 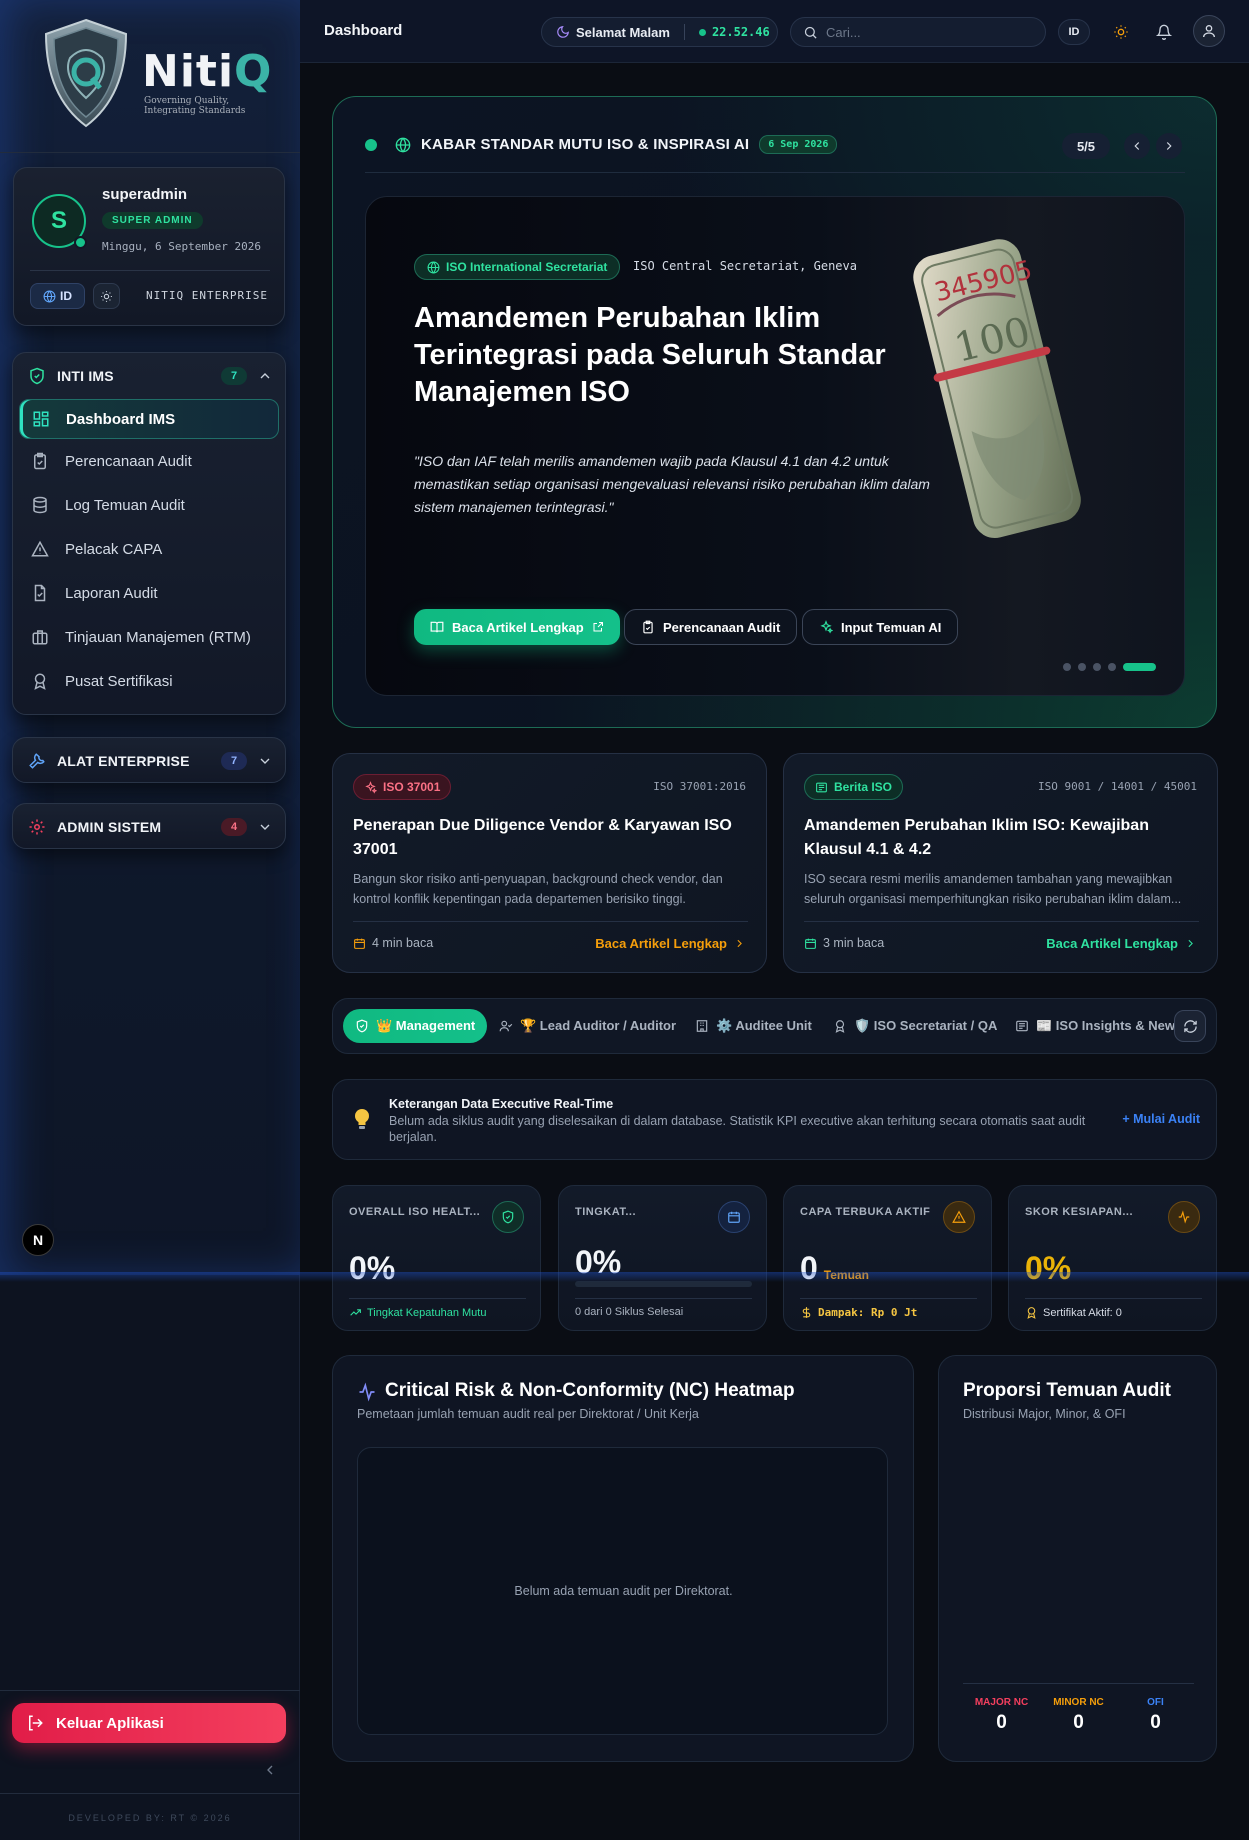 What do you see at coordinates (121, 419) in the screenshot?
I see `sidebar-item-label: Dashboard IMS` at bounding box center [121, 419].